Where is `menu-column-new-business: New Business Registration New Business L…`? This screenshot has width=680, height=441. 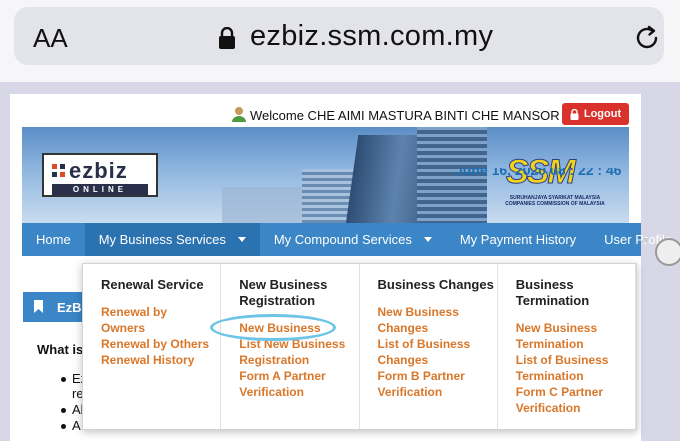 menu-column-new-business: New Business Registration New Business L… is located at coordinates (290, 346).